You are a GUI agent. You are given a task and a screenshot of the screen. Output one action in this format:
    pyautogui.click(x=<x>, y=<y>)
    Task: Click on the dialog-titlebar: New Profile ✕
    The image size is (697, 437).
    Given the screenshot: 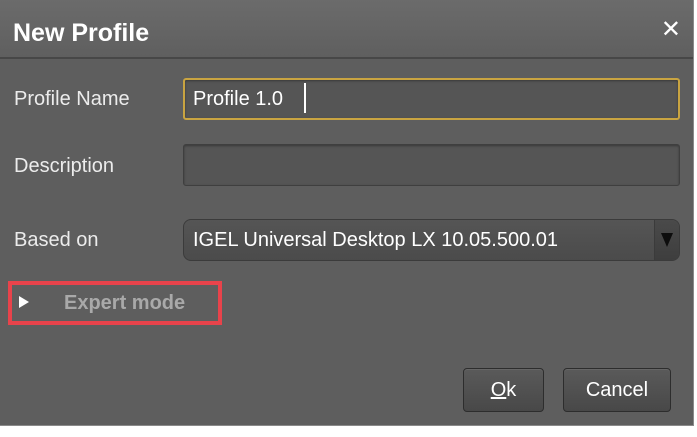 What is the action you would take?
    pyautogui.click(x=346, y=29)
    